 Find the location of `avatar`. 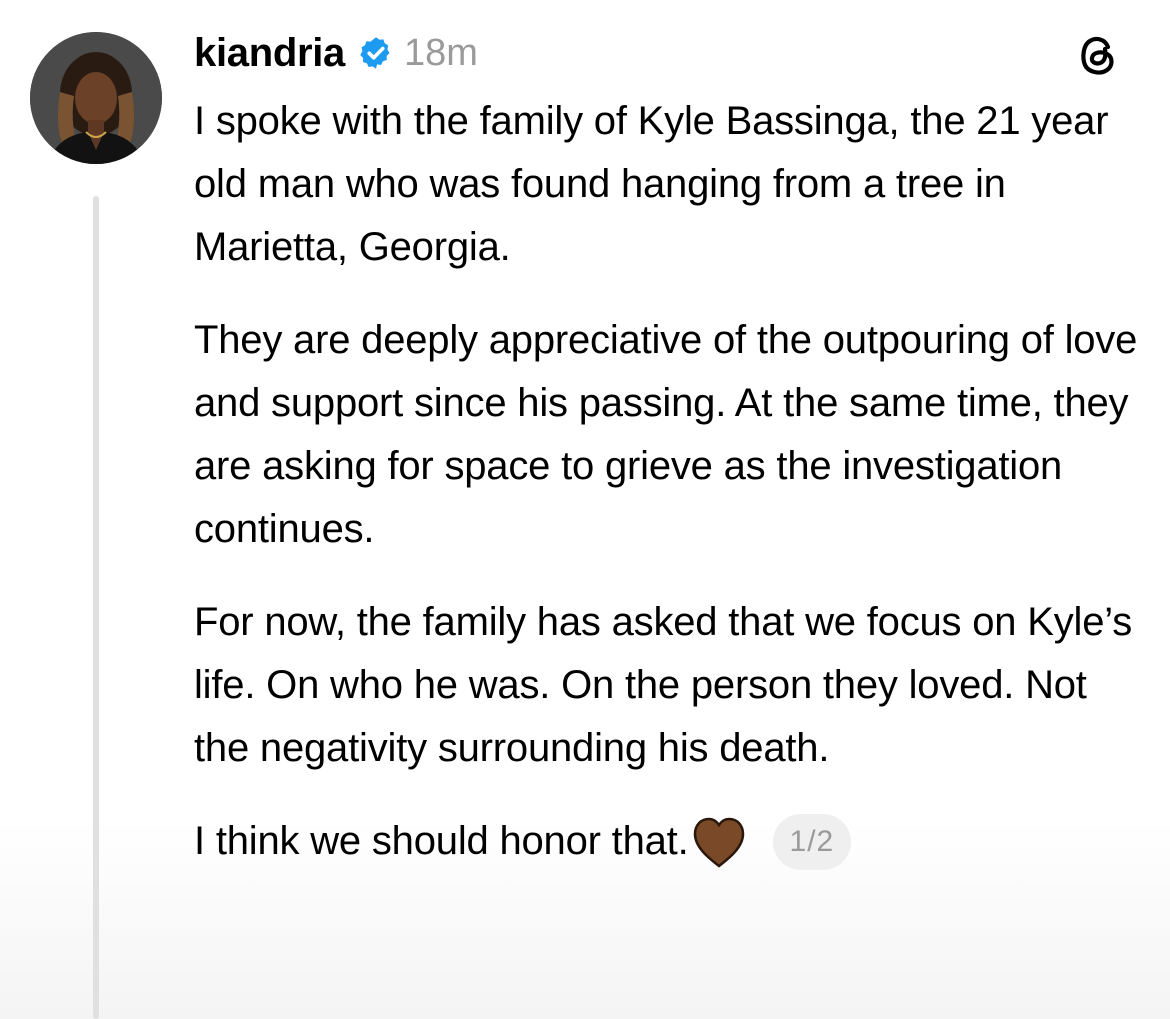

avatar is located at coordinates (96, 98).